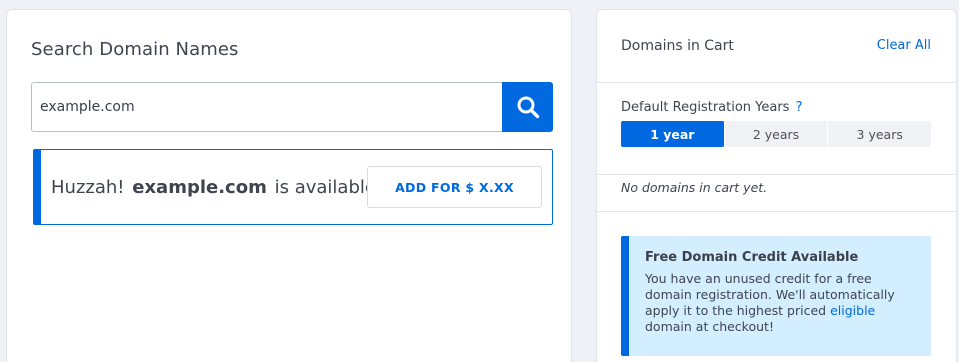 Image resolution: width=959 pixels, height=362 pixels. Describe the element at coordinates (776, 46) in the screenshot. I see `cart-header: Domains in Cart Clear All` at that location.